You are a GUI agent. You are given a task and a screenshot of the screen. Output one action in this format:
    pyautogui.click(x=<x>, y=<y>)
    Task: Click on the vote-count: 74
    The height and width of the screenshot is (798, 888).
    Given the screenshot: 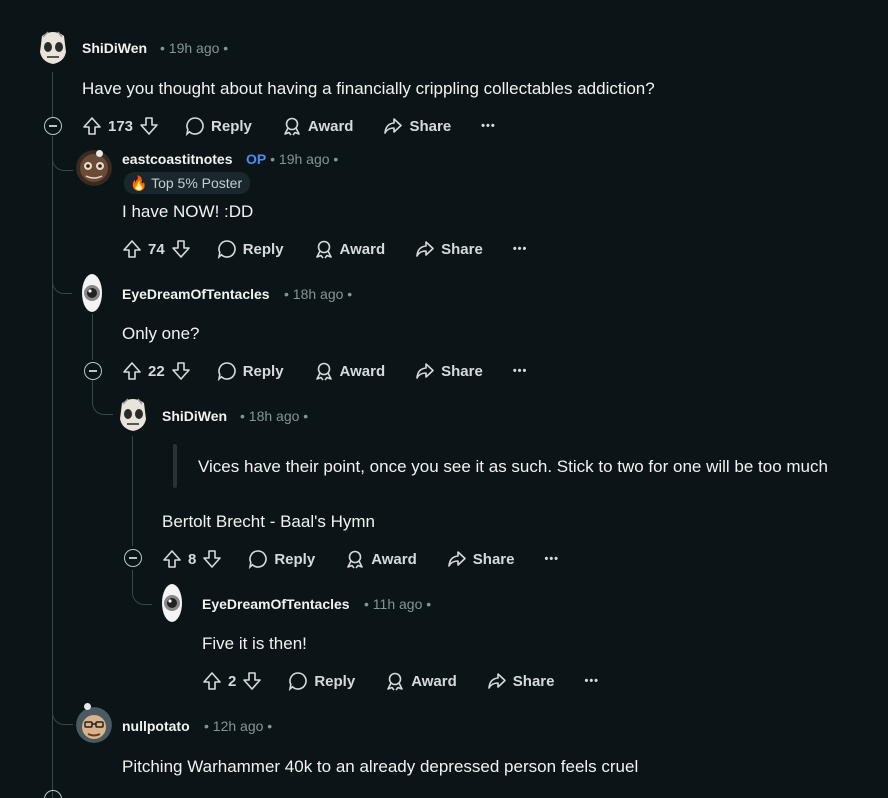 What is the action you would take?
    pyautogui.click(x=156, y=249)
    